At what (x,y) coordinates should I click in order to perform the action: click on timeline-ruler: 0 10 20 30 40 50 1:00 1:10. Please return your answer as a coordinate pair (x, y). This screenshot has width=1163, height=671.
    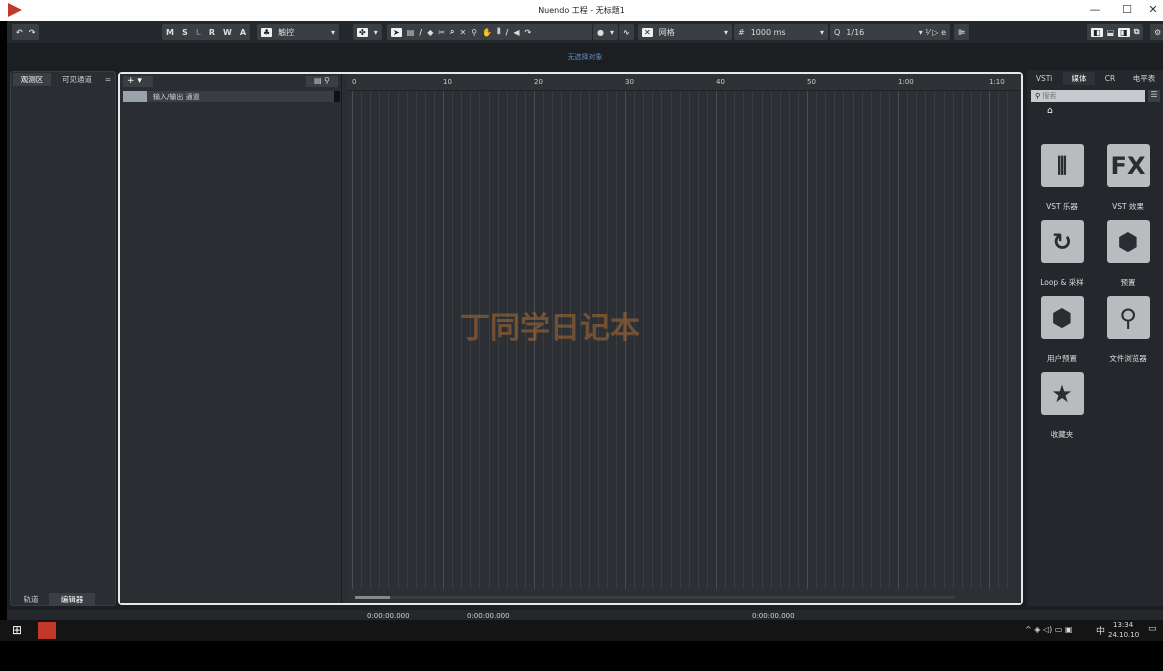
    Looking at the image, I should click on (684, 82).